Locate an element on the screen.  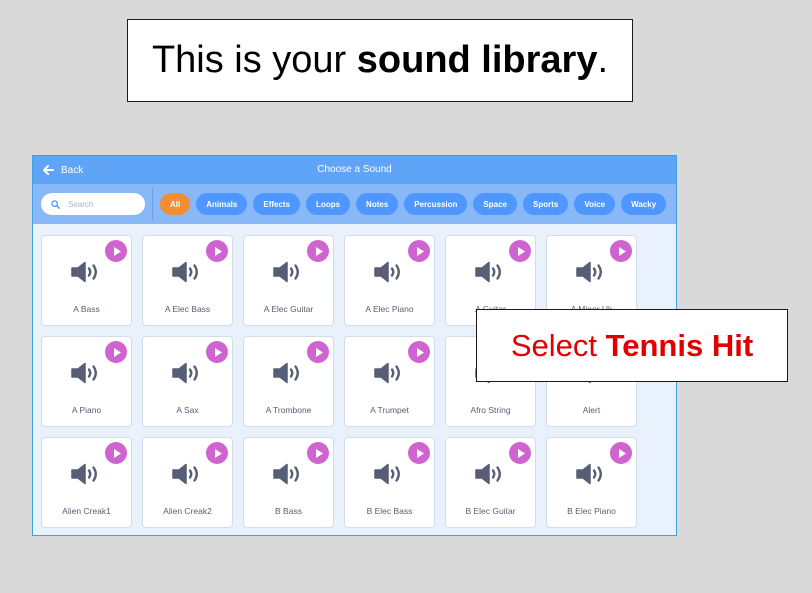
tag-animals: Animals is located at coordinates (222, 204).